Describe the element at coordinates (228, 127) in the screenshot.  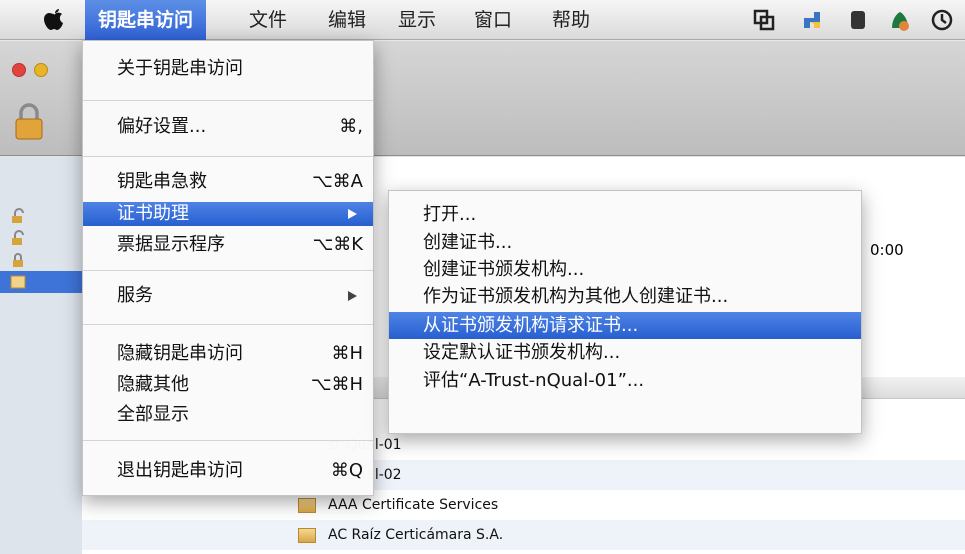
I see `menu-item-preferences: 偏好设置... ⌘,` at that location.